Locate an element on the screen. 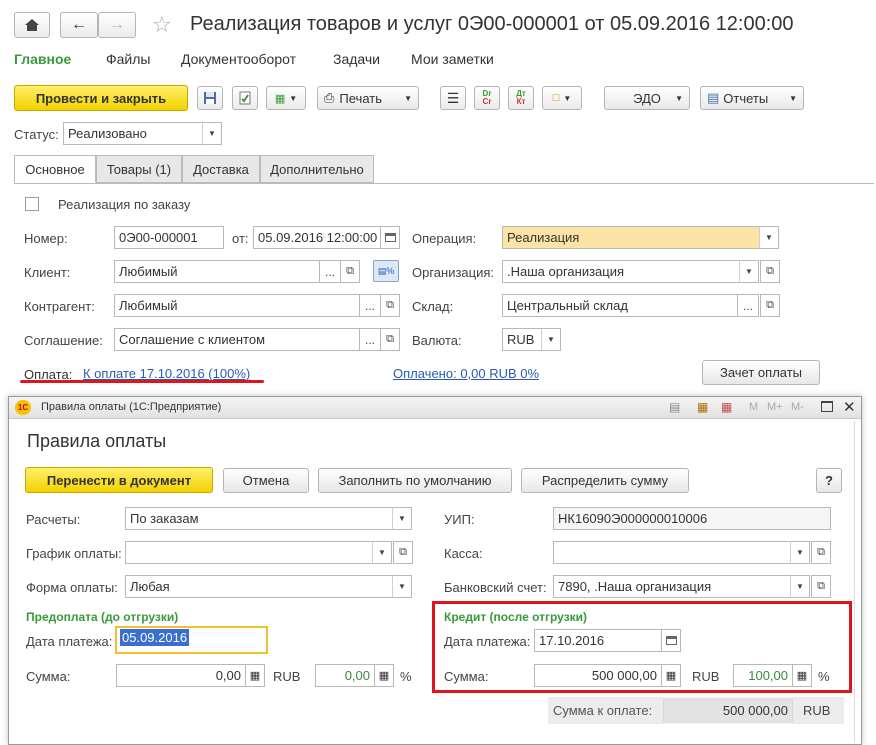  cash-field is located at coordinates (672, 552).